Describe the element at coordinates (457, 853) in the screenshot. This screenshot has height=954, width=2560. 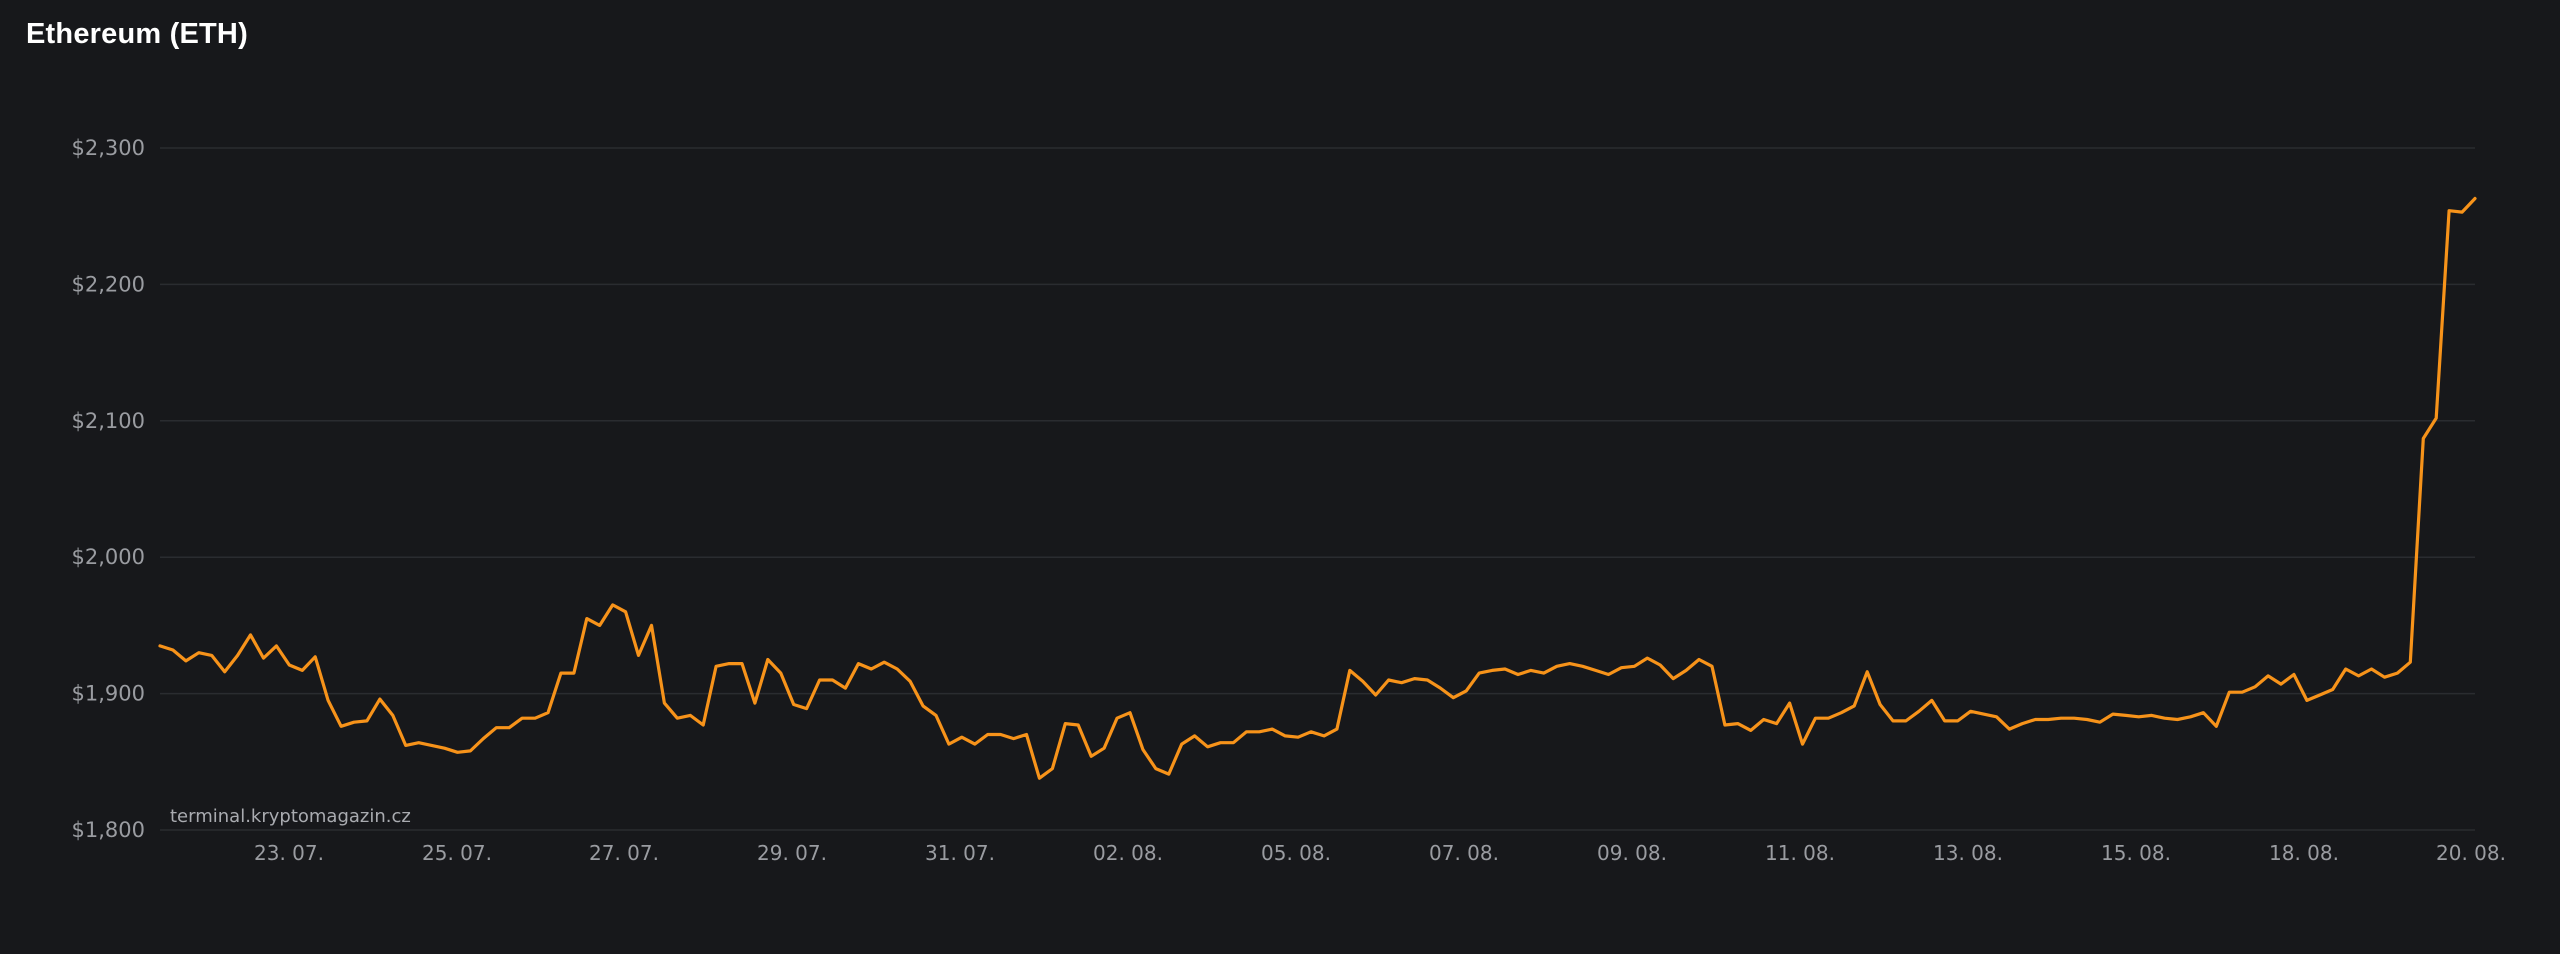
I see `x-tick-label: 25. 07.` at that location.